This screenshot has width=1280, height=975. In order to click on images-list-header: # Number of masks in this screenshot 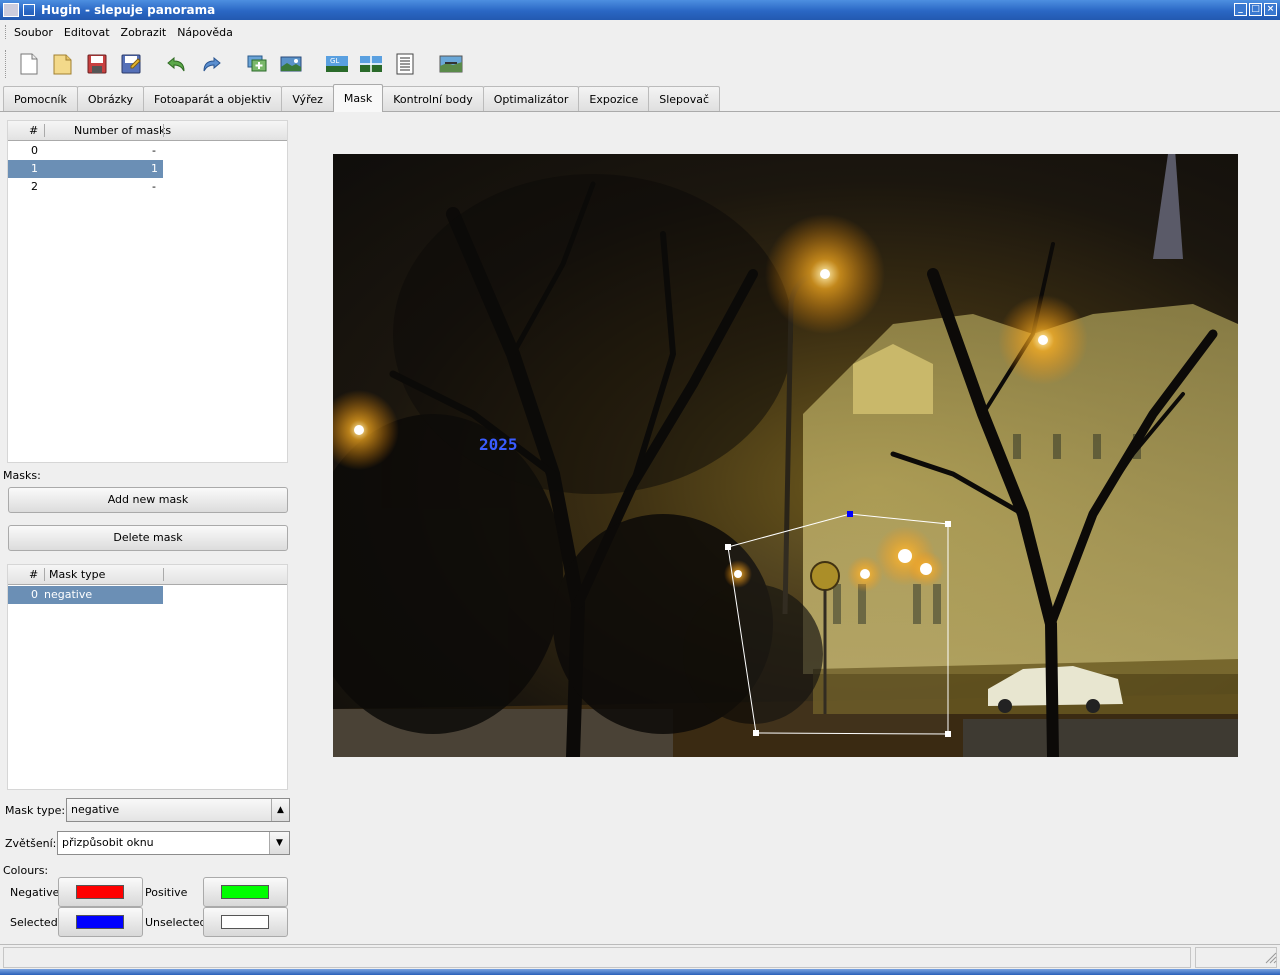, I will do `click(147, 131)`.